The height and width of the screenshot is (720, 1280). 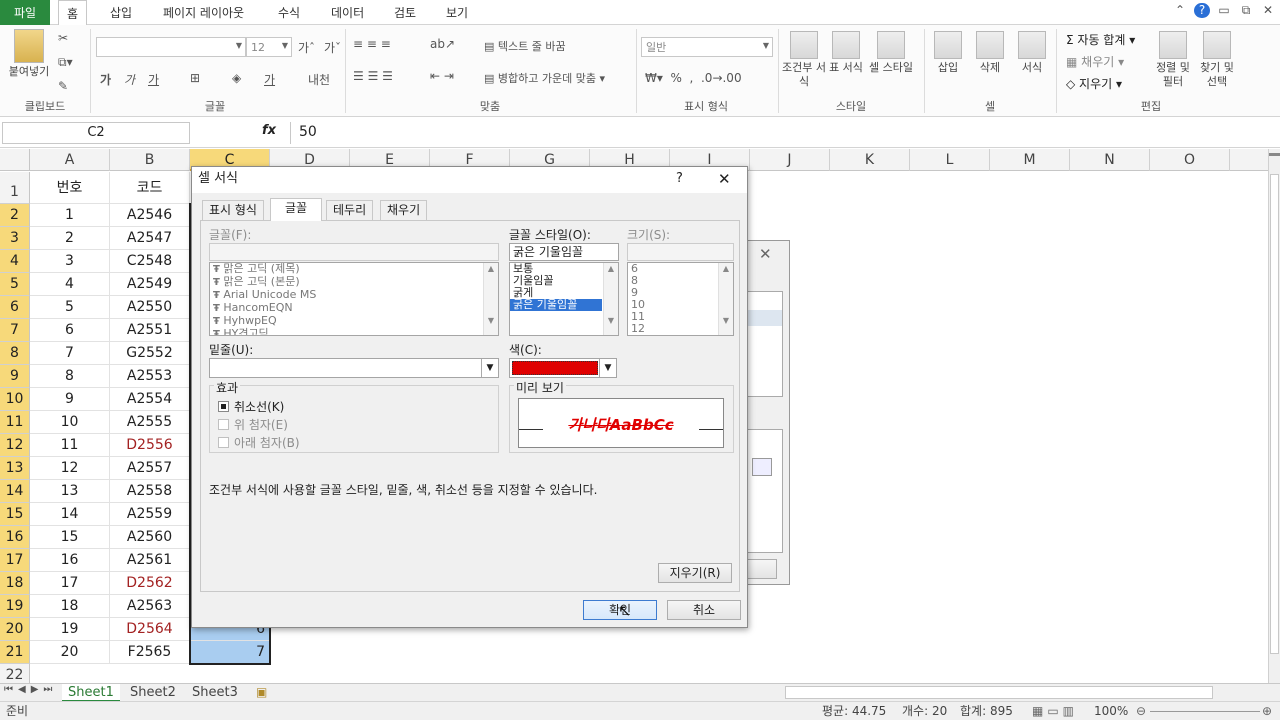 I want to click on cell-a: 11, so click(x=70, y=445).